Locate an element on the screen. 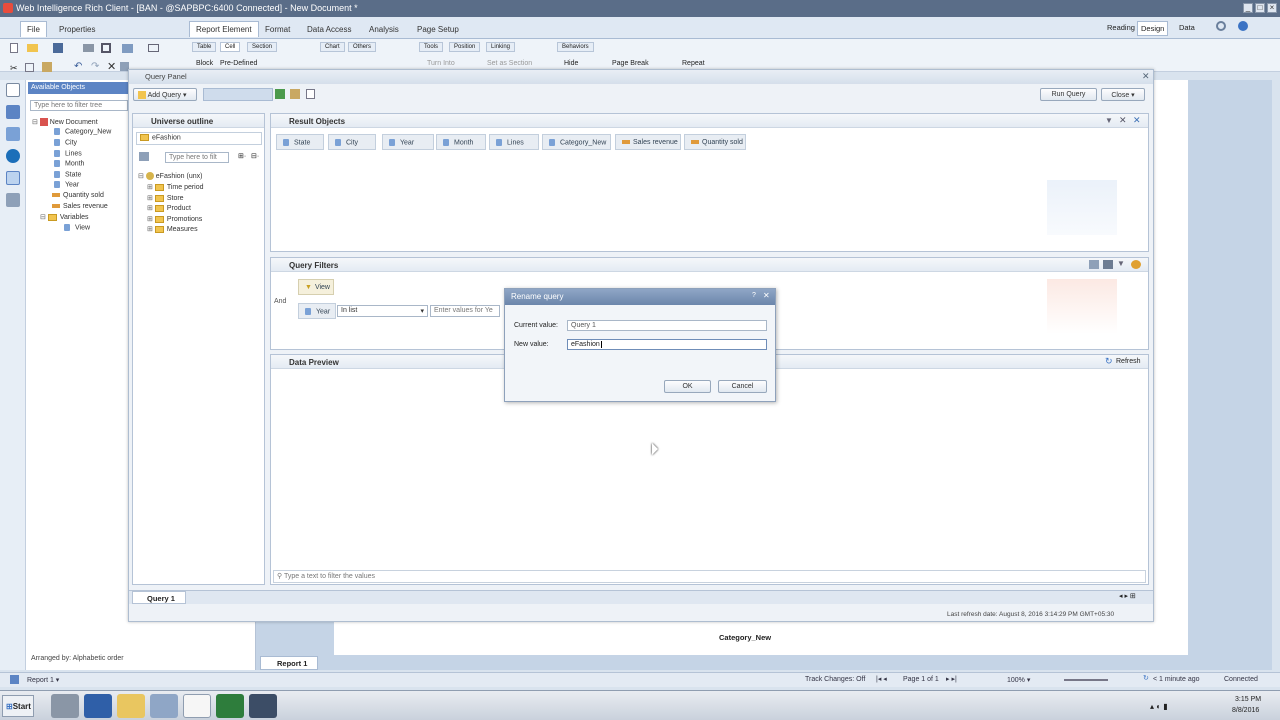  query-panel-close-icon: ✕ is located at coordinates (1146, 76).